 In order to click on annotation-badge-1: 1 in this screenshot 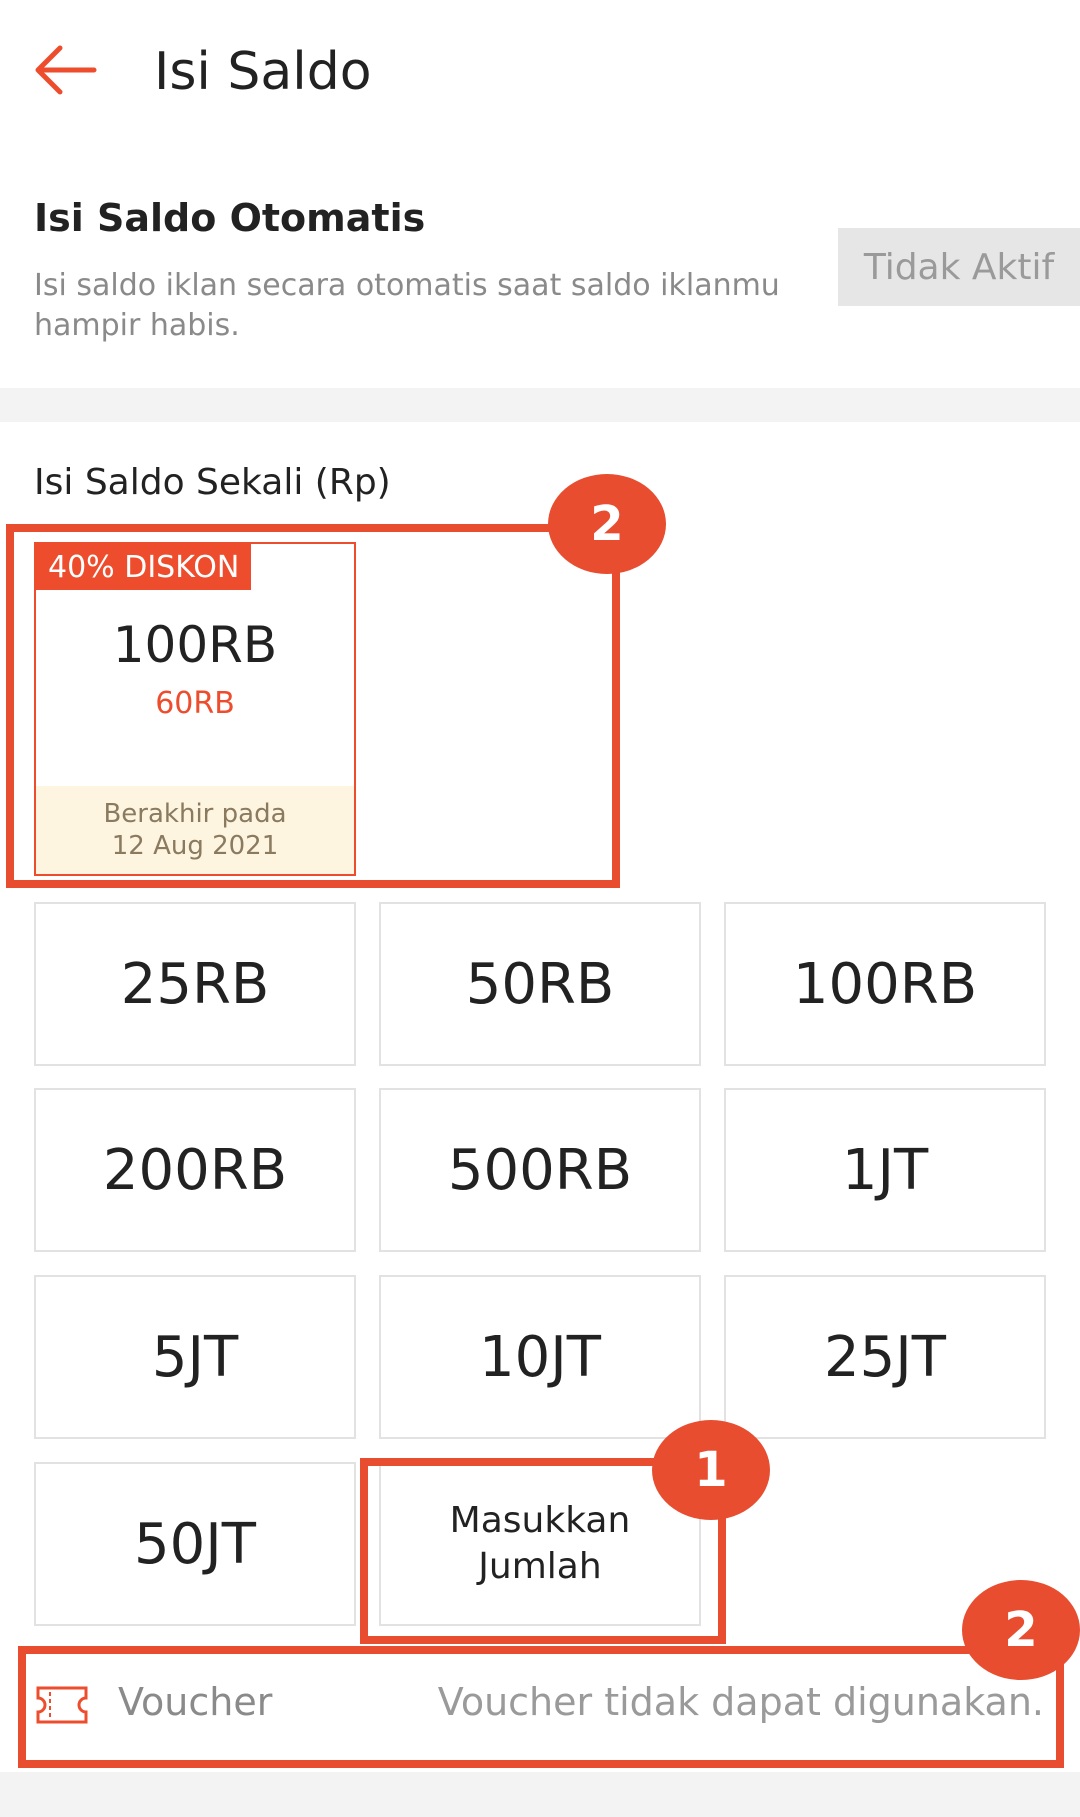, I will do `click(711, 1470)`.